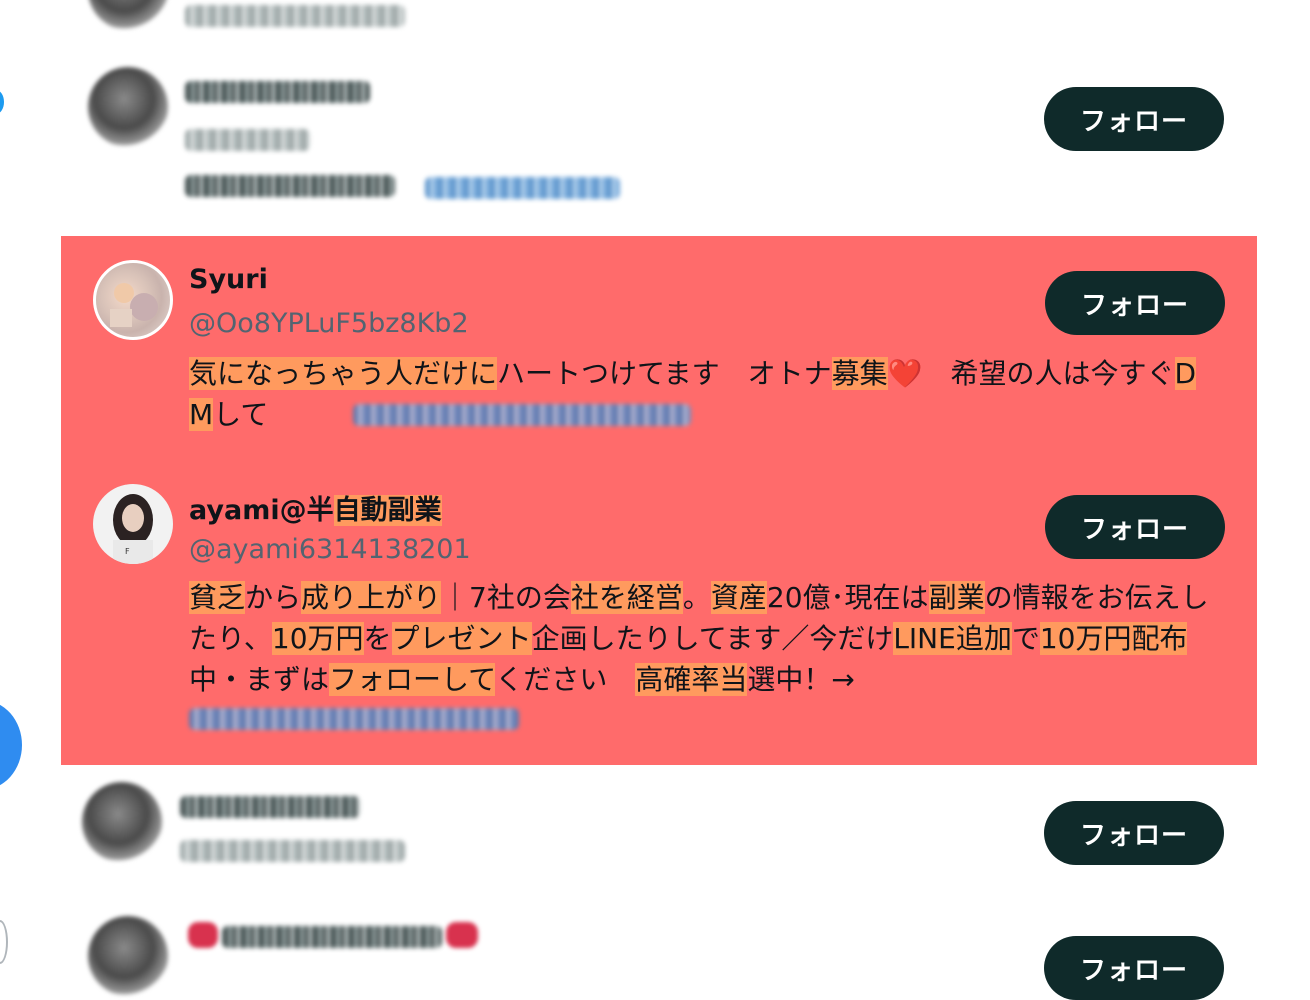 This screenshot has height=1000, width=1310. I want to click on user-handle: @ayami6314138201, so click(330, 549).